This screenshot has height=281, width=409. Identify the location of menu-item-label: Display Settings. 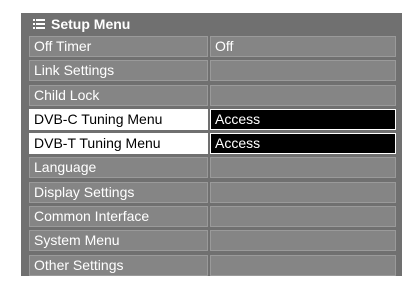
(118, 192).